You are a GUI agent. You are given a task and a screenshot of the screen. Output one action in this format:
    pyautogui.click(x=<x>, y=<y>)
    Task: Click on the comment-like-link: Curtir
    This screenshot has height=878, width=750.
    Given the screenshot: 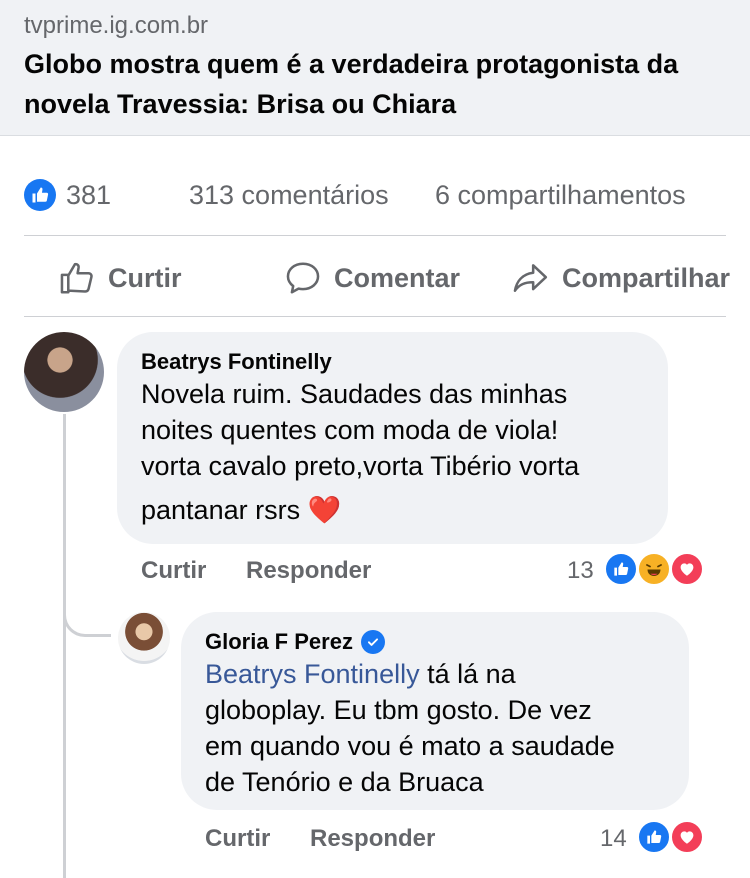 What is the action you would take?
    pyautogui.click(x=173, y=571)
    